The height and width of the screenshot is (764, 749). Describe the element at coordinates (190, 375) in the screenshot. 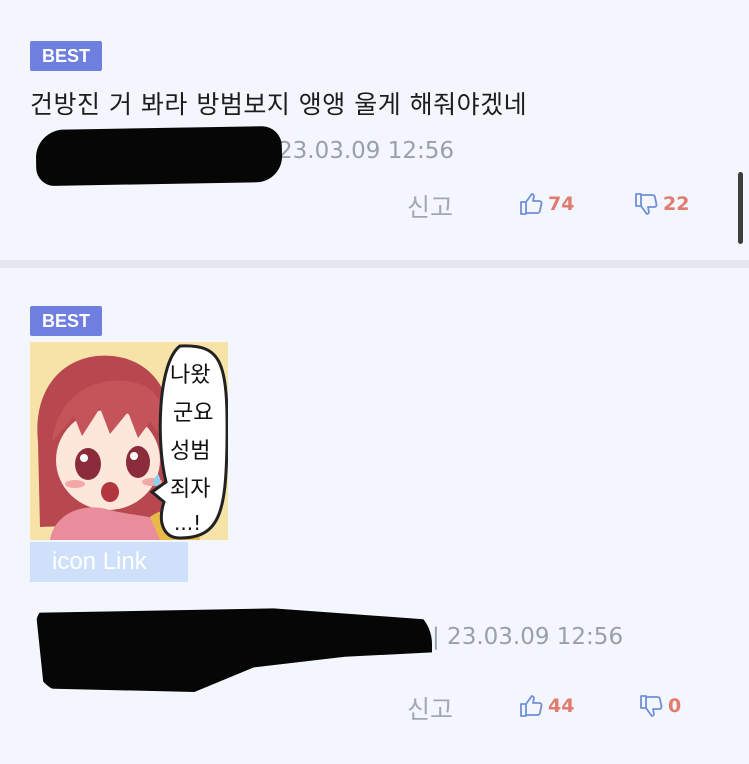

I see `sticker-line-1: 나왔` at that location.